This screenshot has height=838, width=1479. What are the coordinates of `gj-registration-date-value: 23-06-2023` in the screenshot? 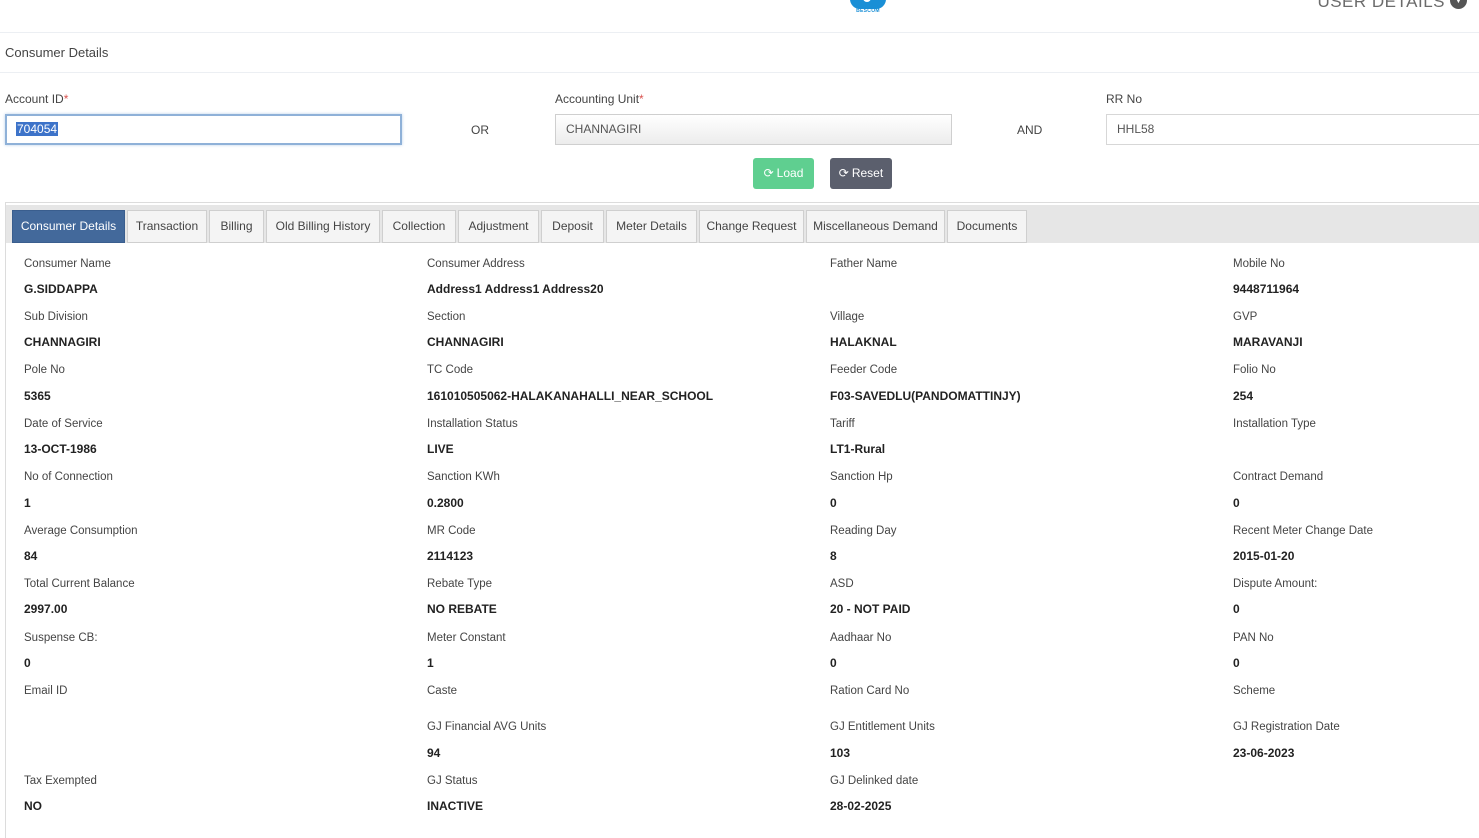 It's located at (1264, 753).